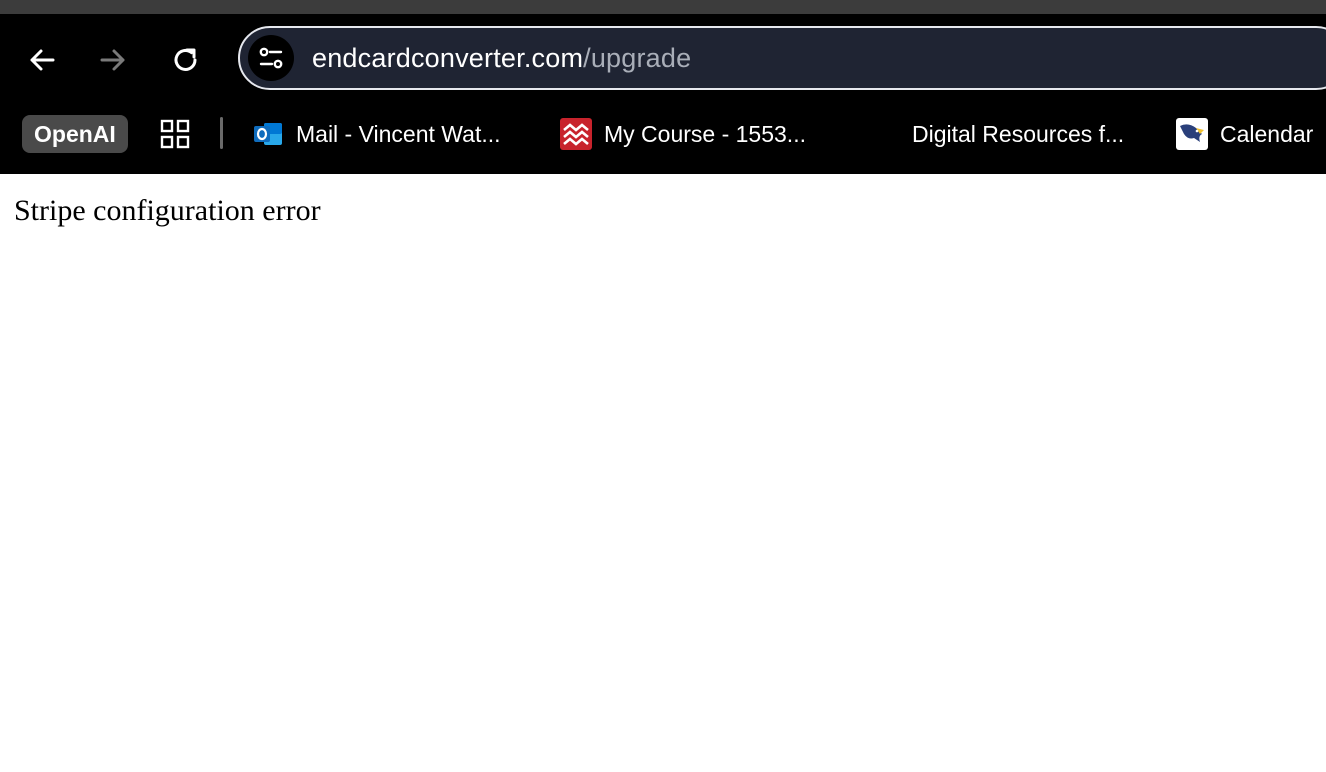 The image size is (1326, 772). Describe the element at coordinates (576, 134) in the screenshot. I see `course-logo-icon` at that location.